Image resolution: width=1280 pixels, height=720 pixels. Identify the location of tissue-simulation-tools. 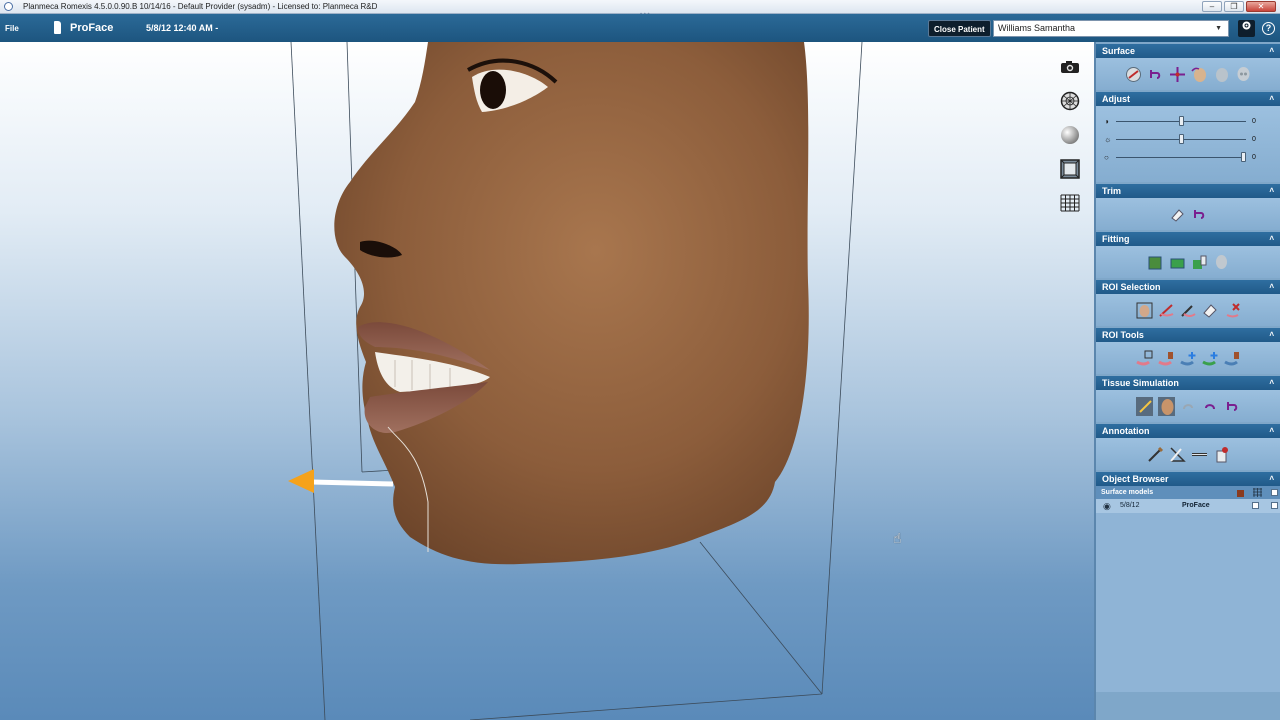
(1188, 406).